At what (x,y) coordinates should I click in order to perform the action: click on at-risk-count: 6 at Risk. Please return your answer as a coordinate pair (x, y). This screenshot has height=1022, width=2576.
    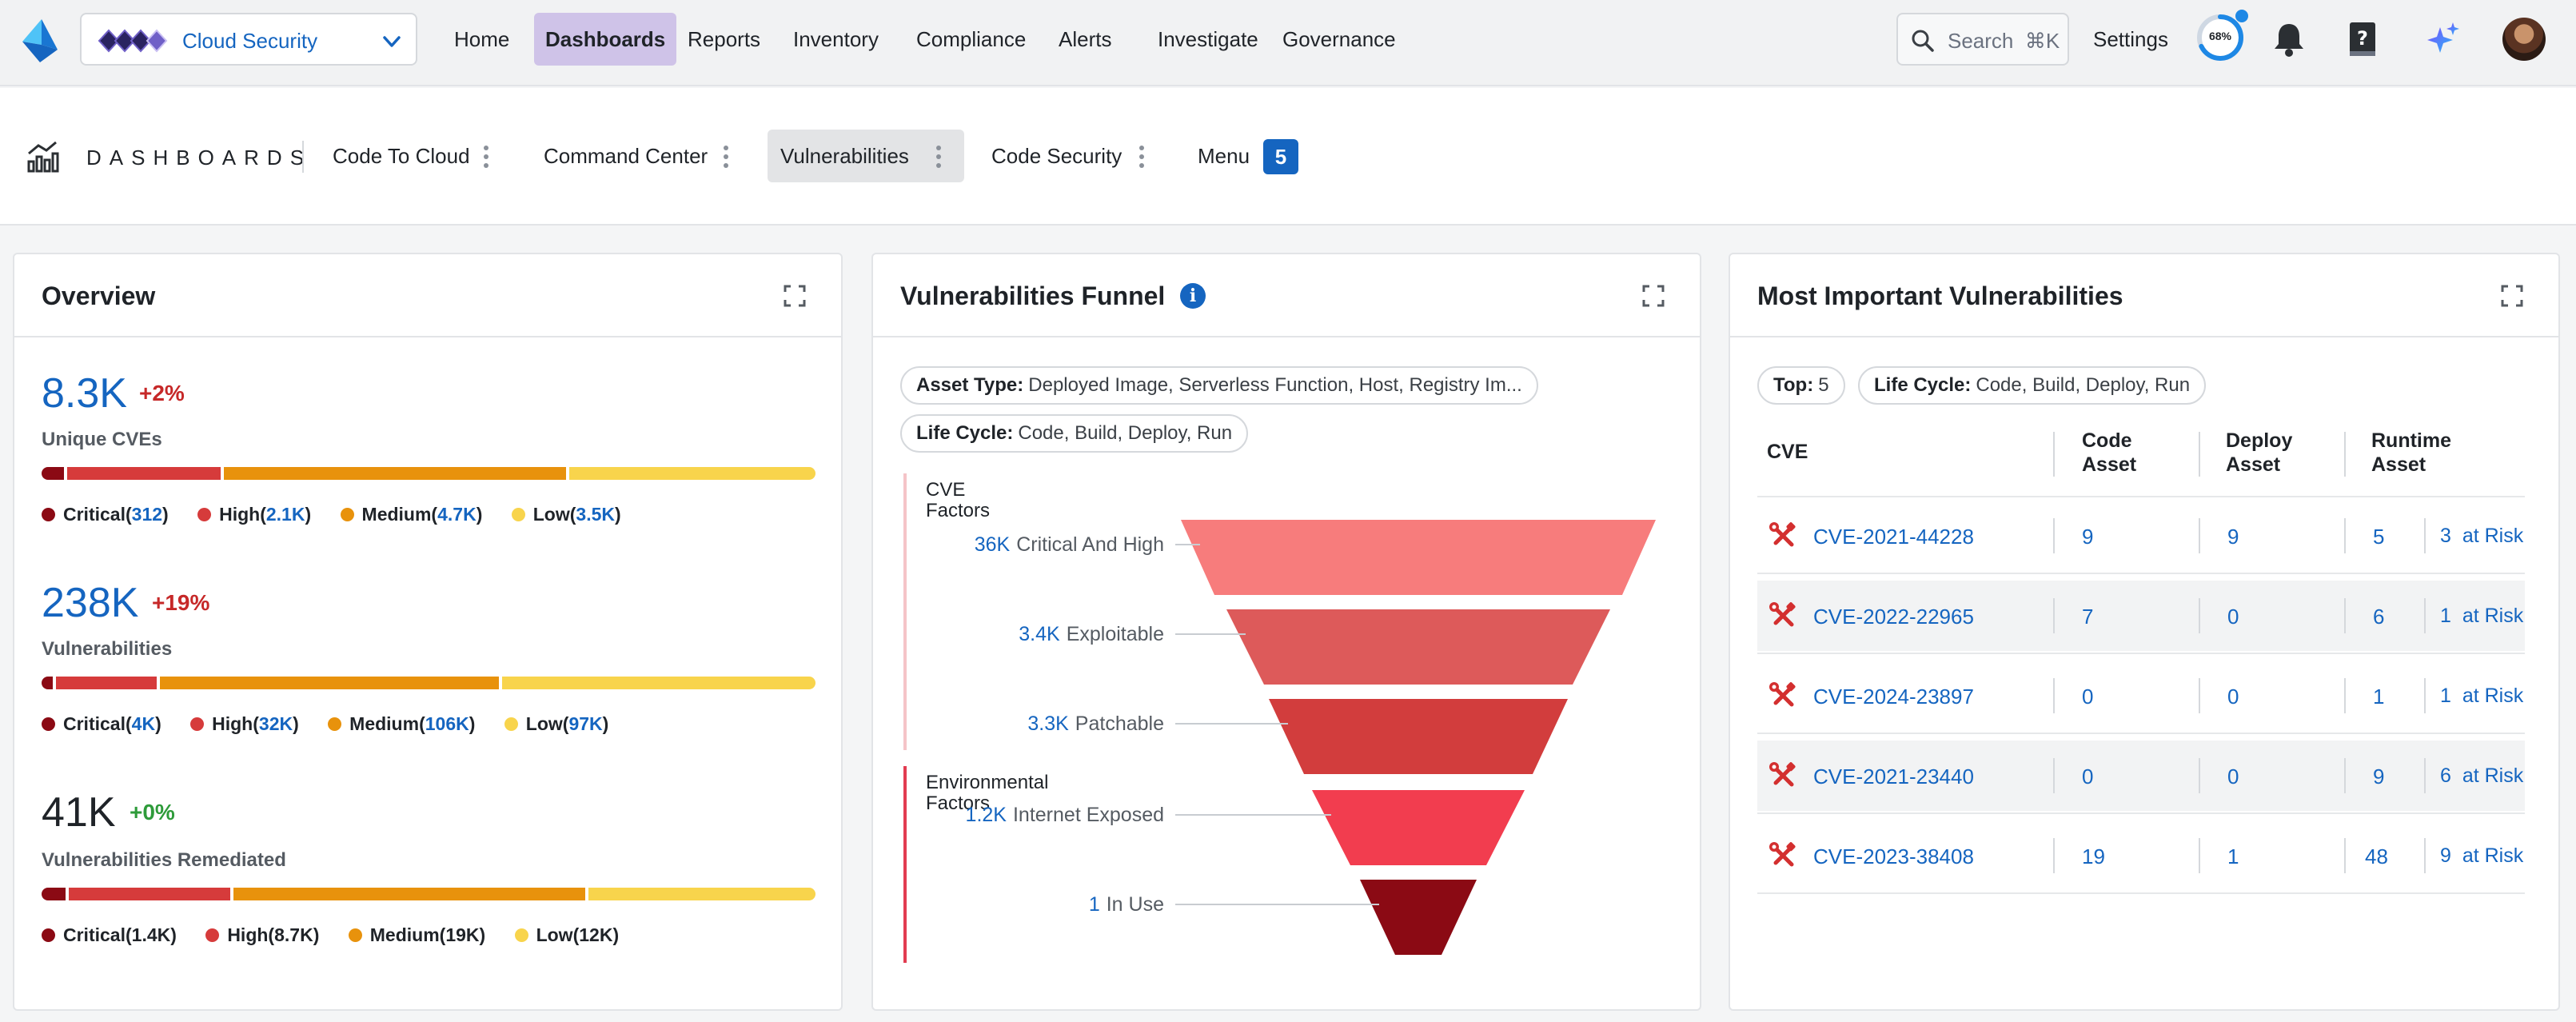
    Looking at the image, I should click on (2481, 776).